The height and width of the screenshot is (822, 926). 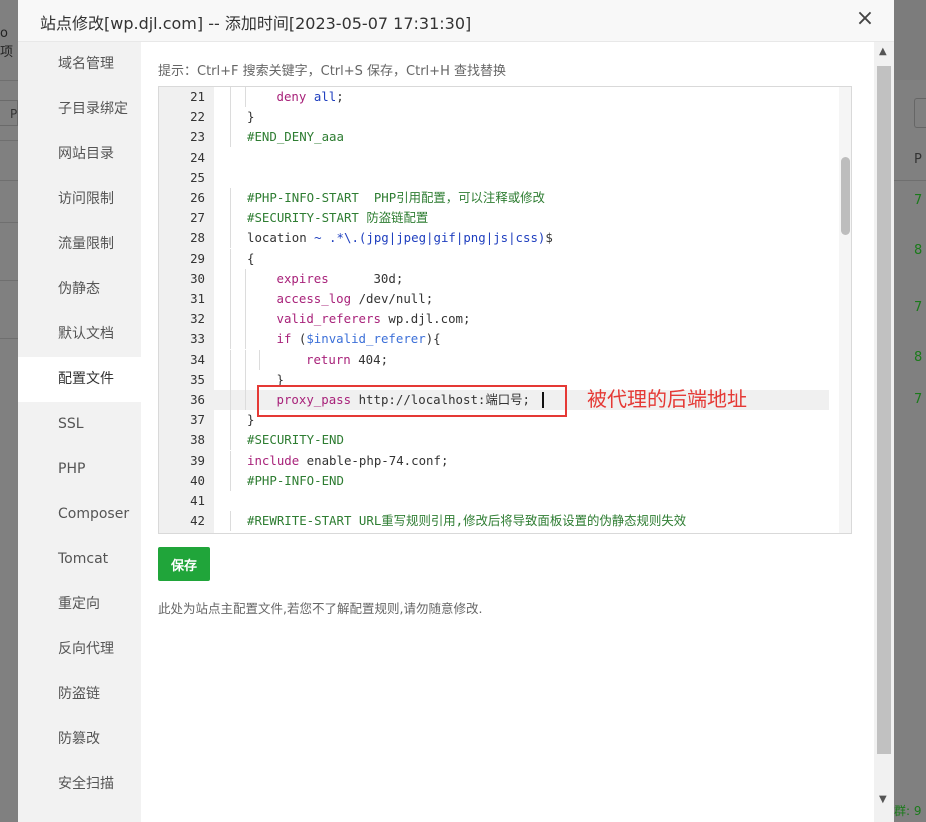 I want to click on code-line: 24, so click(x=494, y=158).